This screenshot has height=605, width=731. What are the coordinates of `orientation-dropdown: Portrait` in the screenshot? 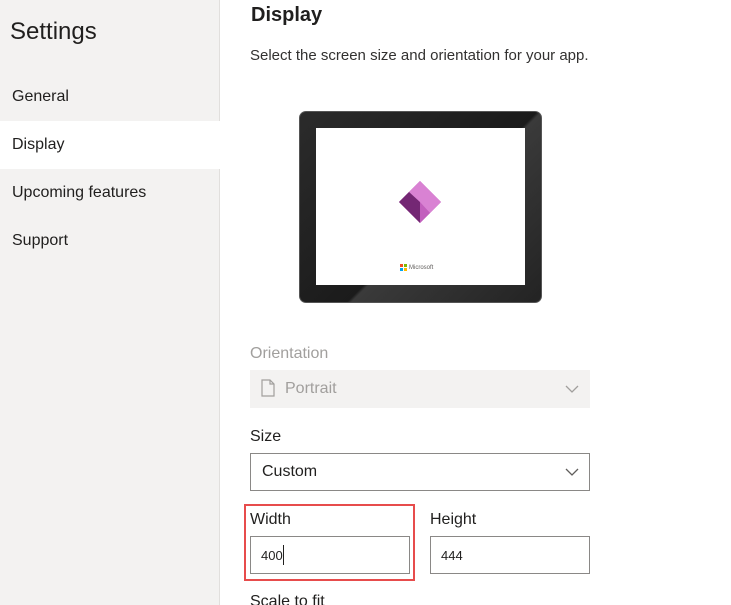 It's located at (420, 389).